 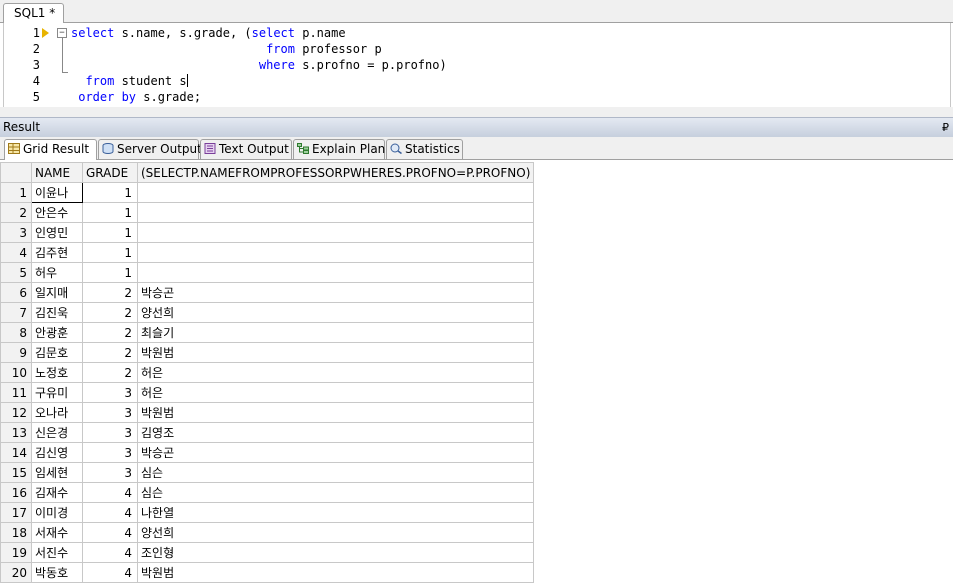 What do you see at coordinates (57, 332) in the screenshot?
I see `name-cell: 안광훈` at bounding box center [57, 332].